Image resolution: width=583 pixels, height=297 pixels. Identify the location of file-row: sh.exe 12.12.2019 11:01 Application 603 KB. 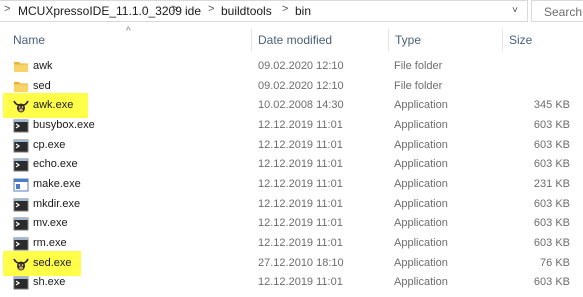
(291, 283).